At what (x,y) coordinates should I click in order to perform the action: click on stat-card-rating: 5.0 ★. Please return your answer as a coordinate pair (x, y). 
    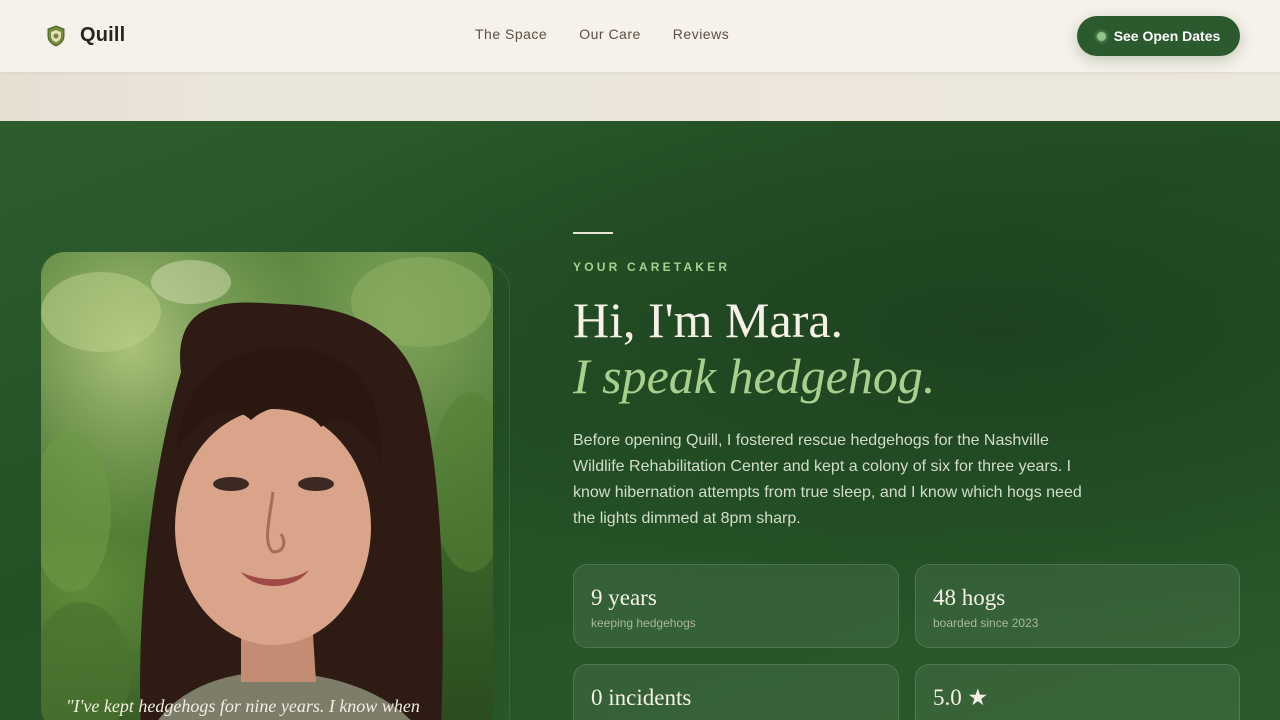
    Looking at the image, I should click on (1077, 692).